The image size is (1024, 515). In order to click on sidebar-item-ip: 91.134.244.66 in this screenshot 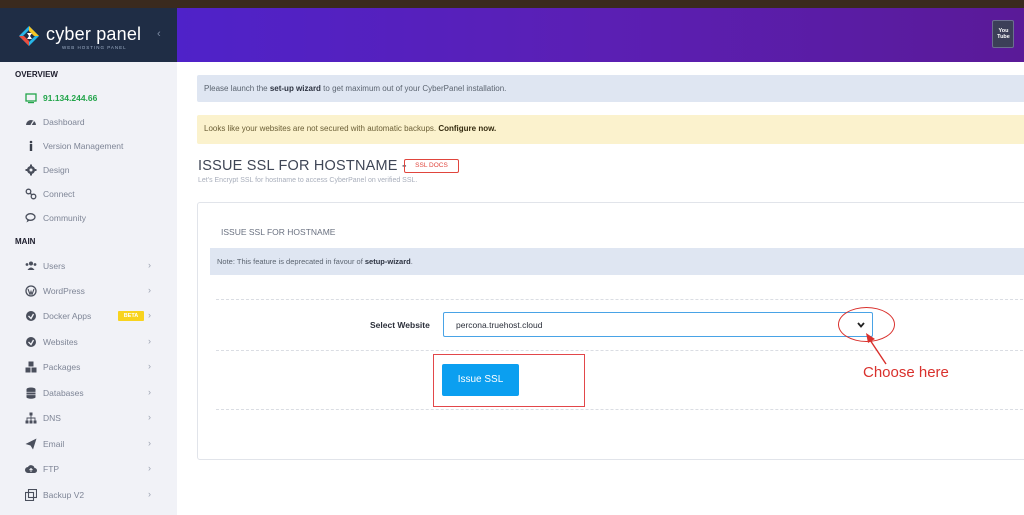, I will do `click(88, 99)`.